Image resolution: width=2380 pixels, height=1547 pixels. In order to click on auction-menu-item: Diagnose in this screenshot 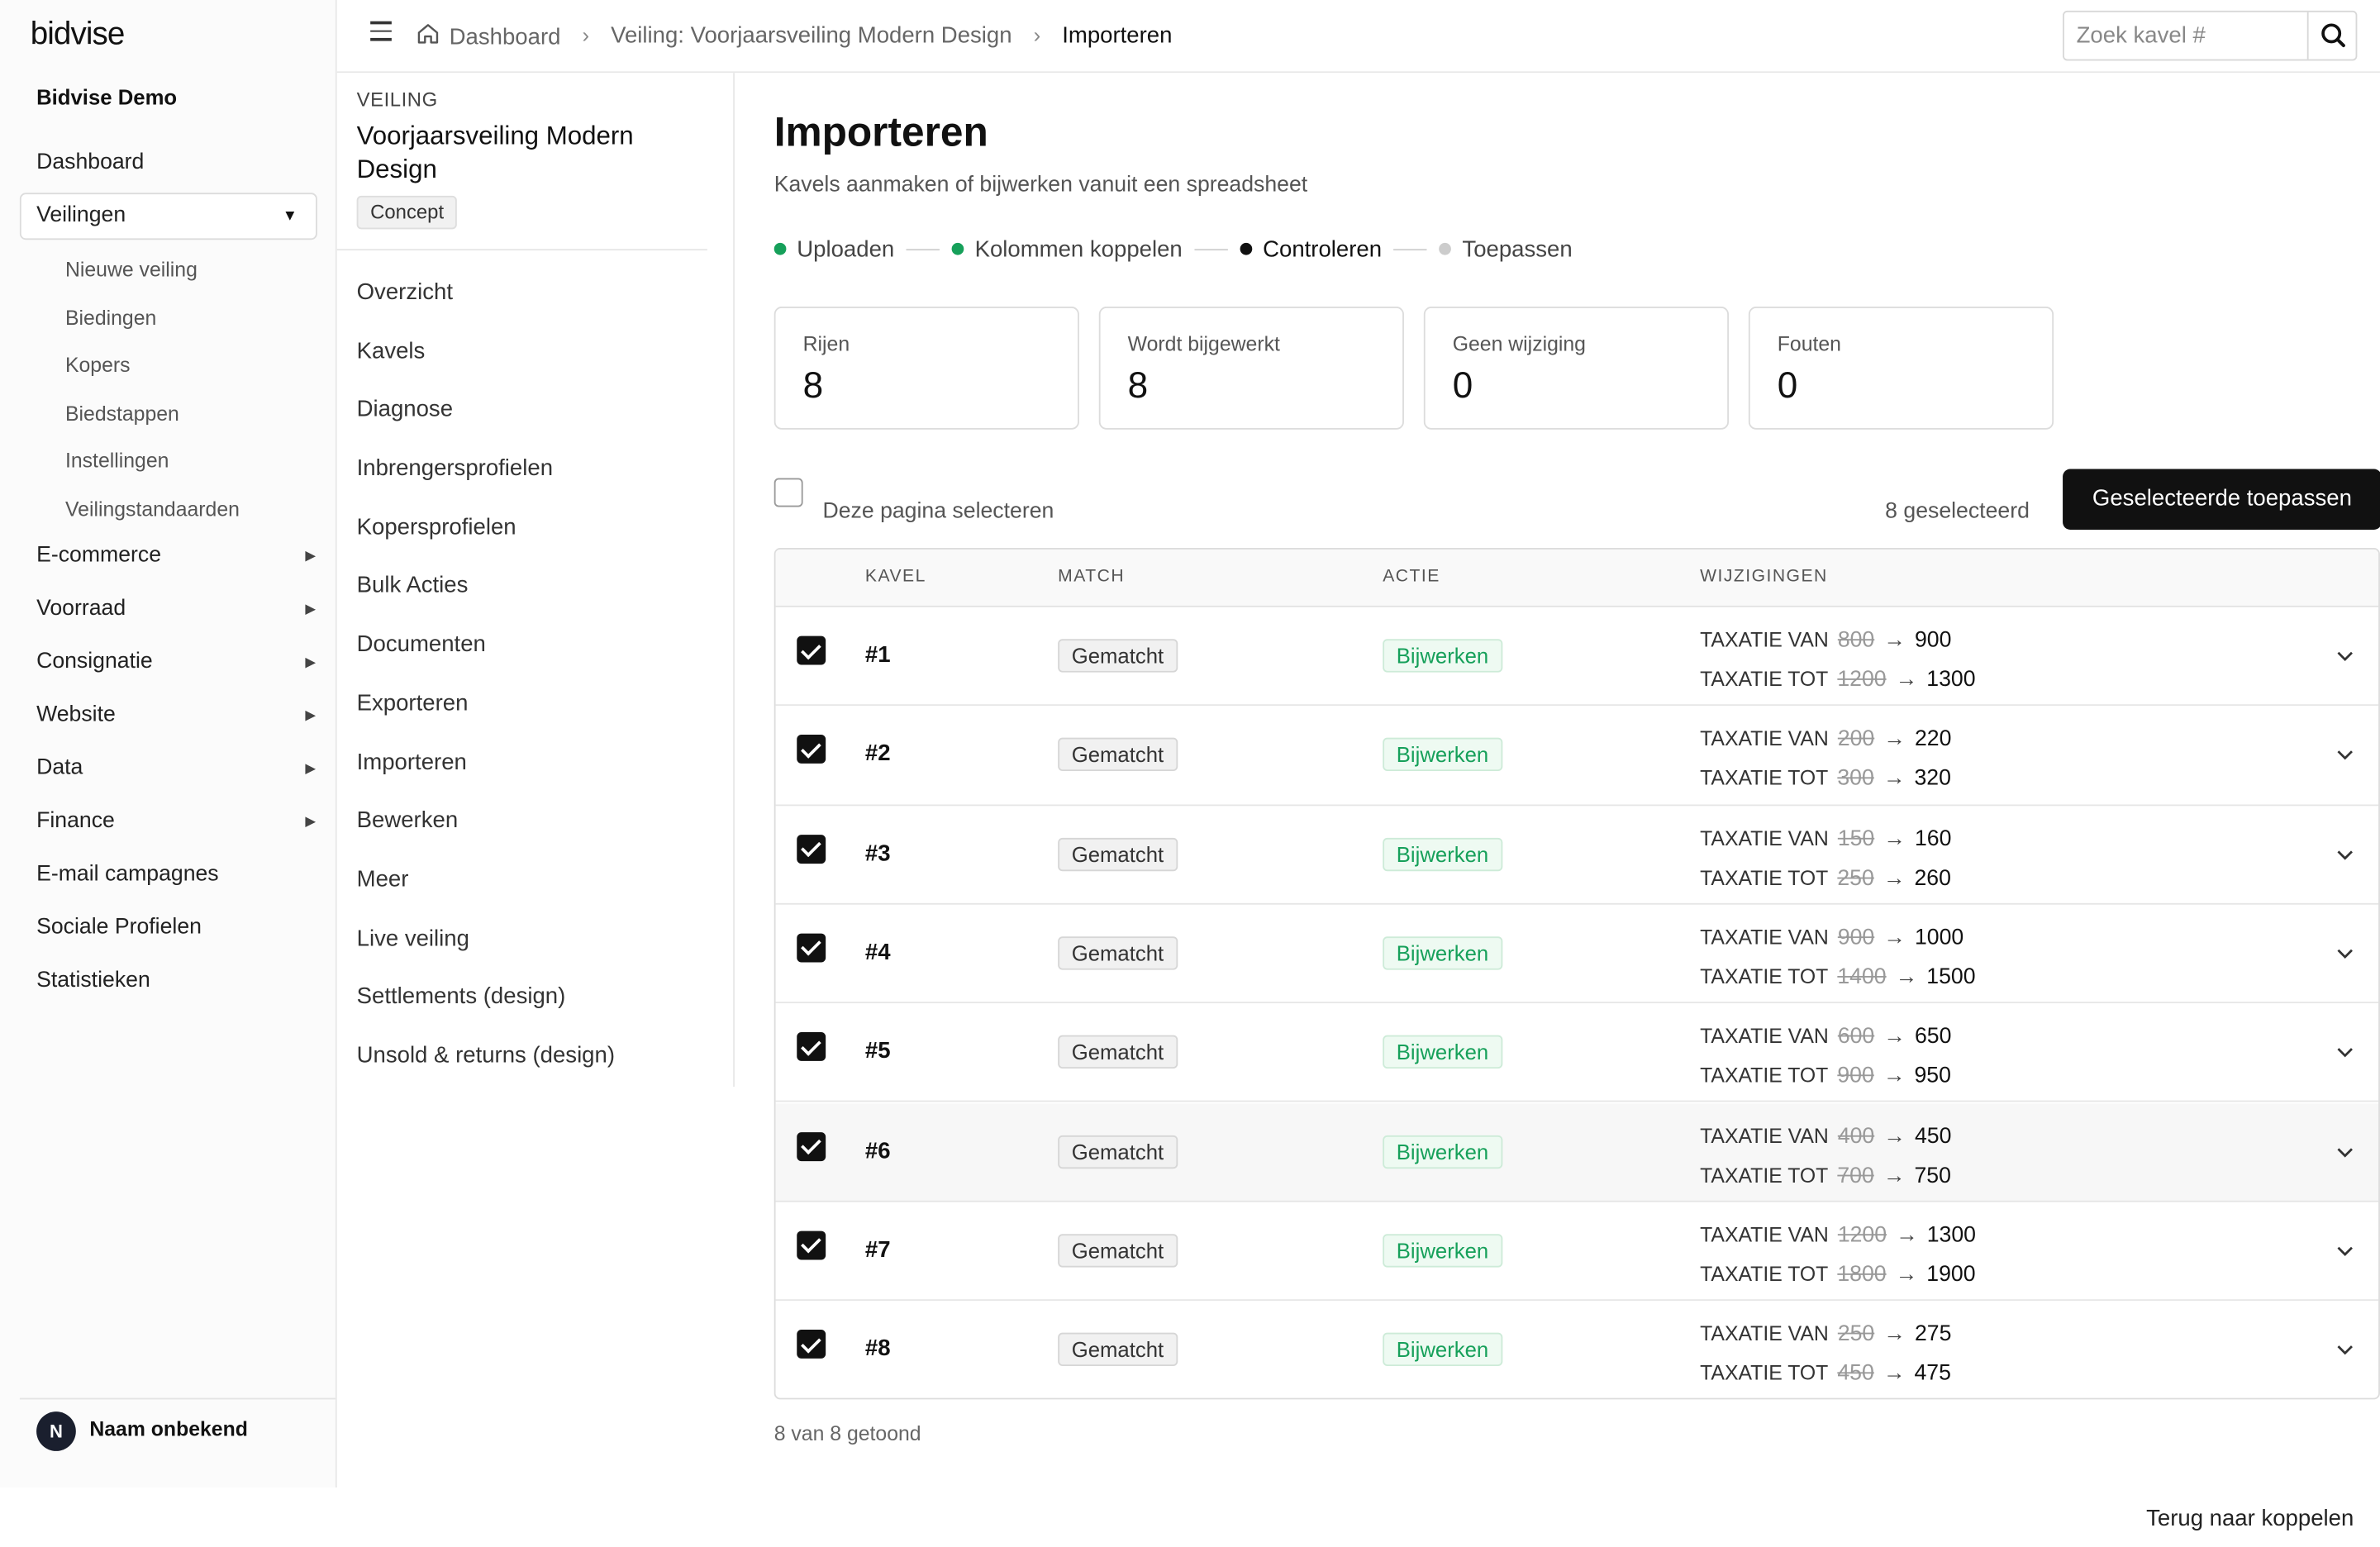, I will do `click(486, 411)`.